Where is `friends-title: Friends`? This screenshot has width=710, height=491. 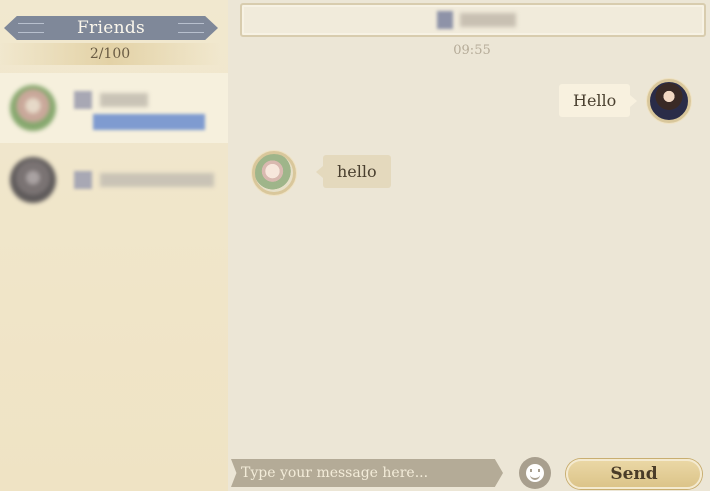
friends-title: Friends is located at coordinates (111, 28).